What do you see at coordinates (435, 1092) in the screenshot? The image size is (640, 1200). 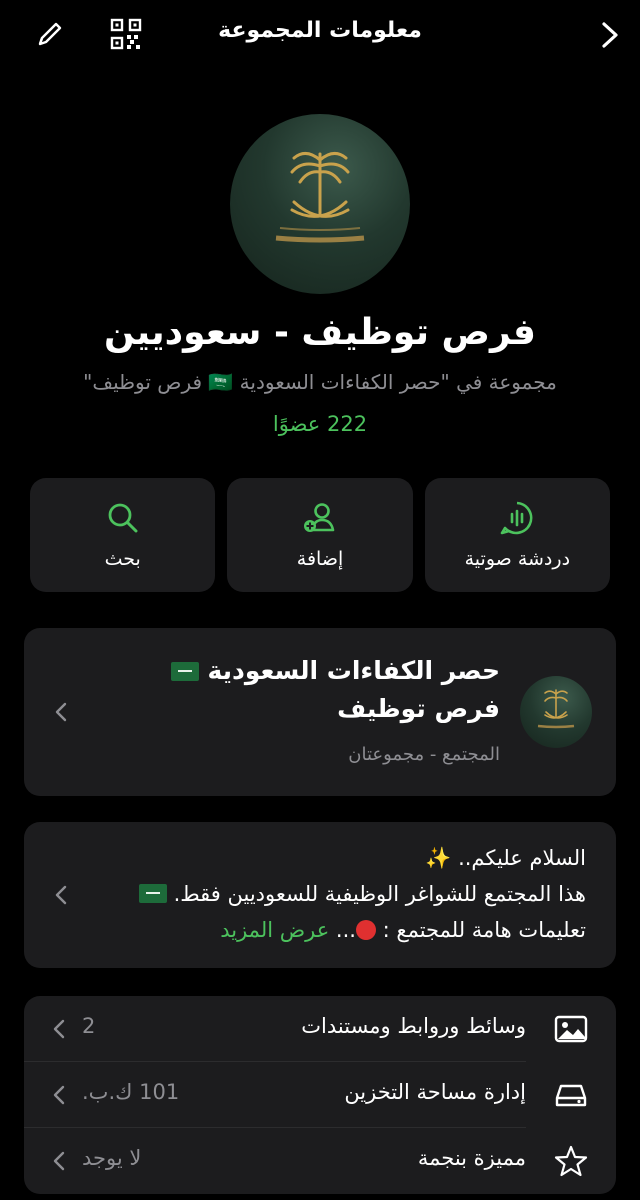 I see `storage-management-label: إدارة مساحة التخزين` at bounding box center [435, 1092].